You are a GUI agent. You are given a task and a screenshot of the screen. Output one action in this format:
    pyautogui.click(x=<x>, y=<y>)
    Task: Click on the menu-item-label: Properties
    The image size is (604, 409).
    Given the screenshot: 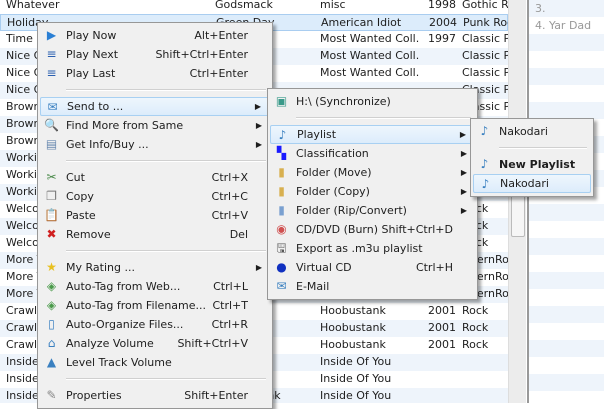 What is the action you would take?
    pyautogui.click(x=94, y=395)
    